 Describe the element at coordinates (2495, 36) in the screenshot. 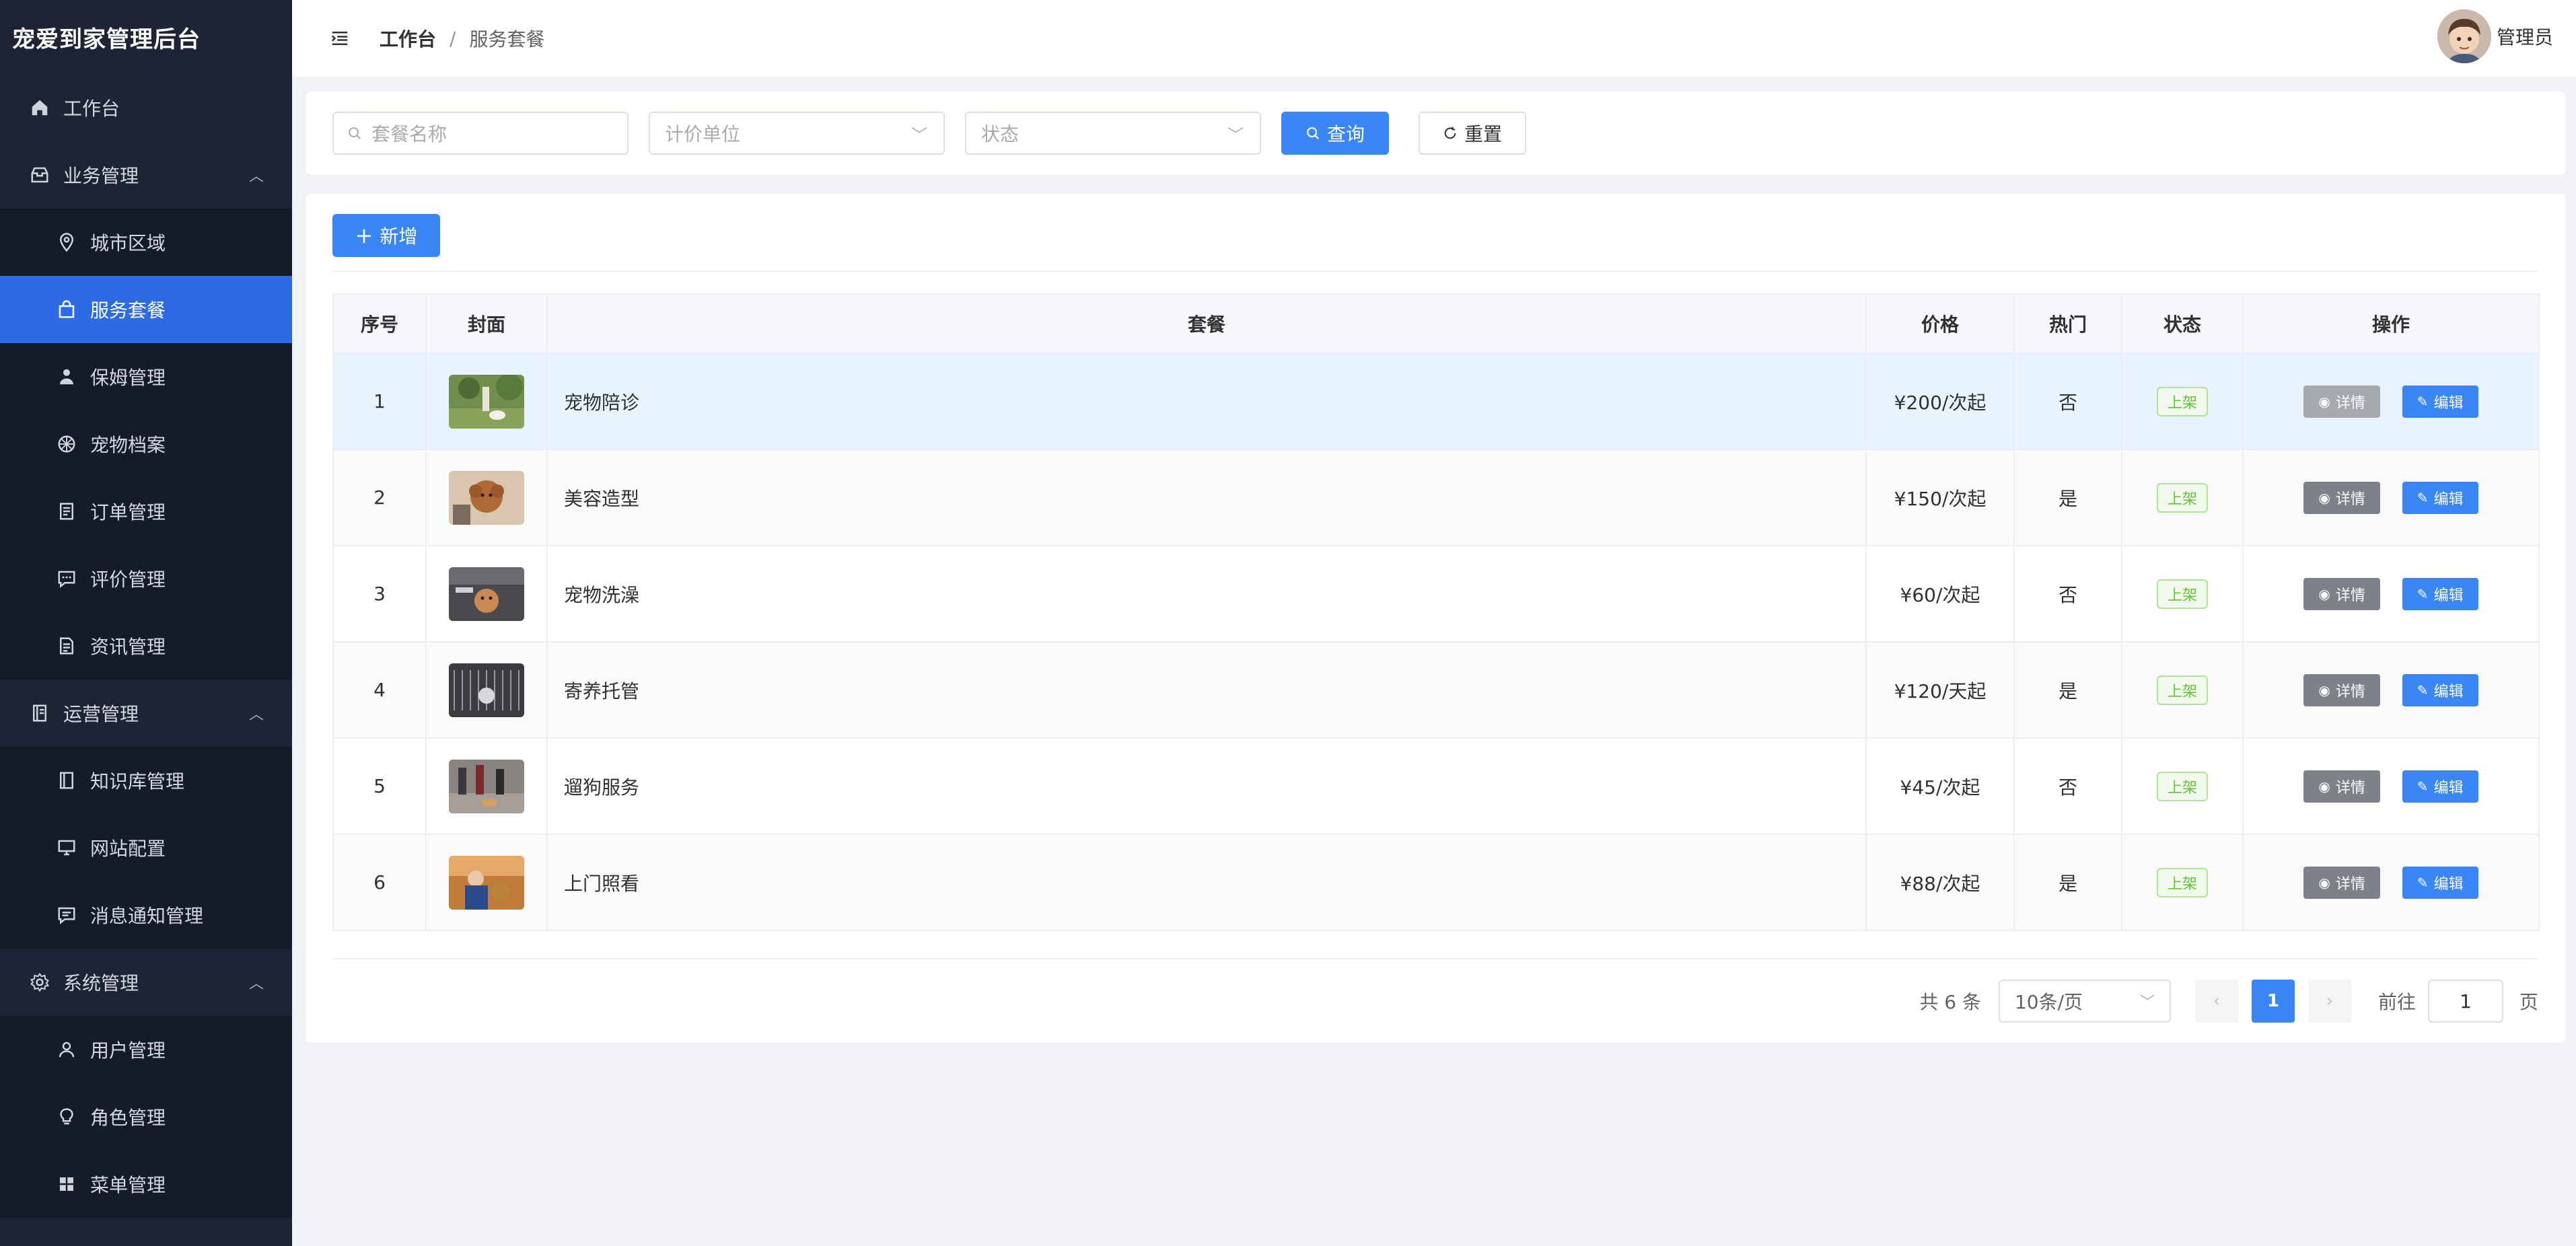

I see `user-menu: 管理员` at that location.